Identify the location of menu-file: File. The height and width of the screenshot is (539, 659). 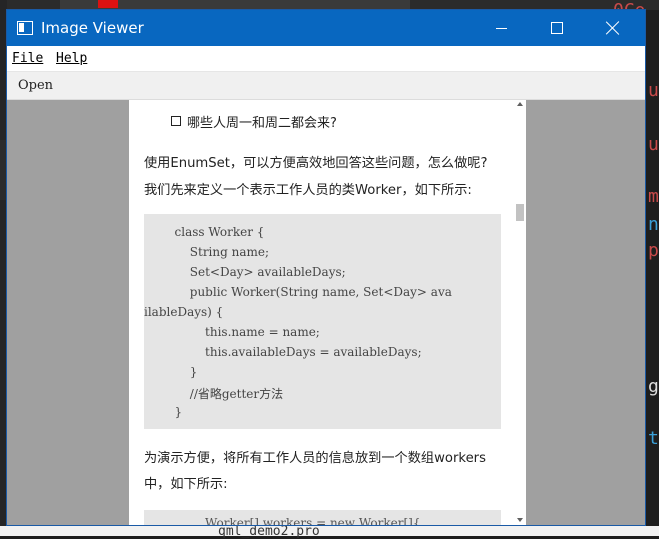
(27, 58).